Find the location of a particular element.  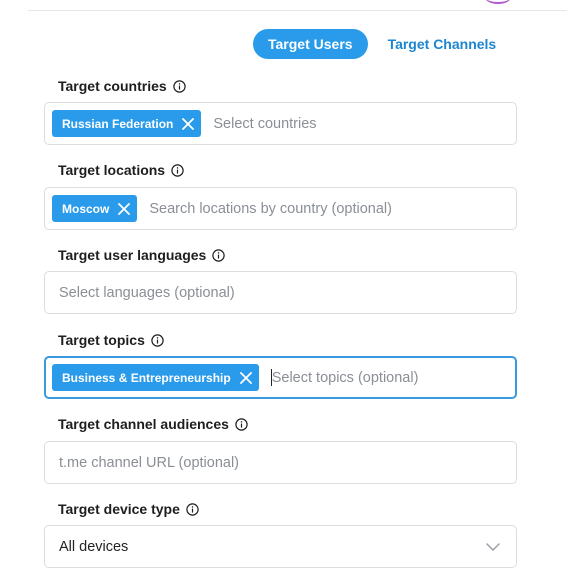

channel-url-placeholder: t.me channel URL (optional) is located at coordinates (149, 462).